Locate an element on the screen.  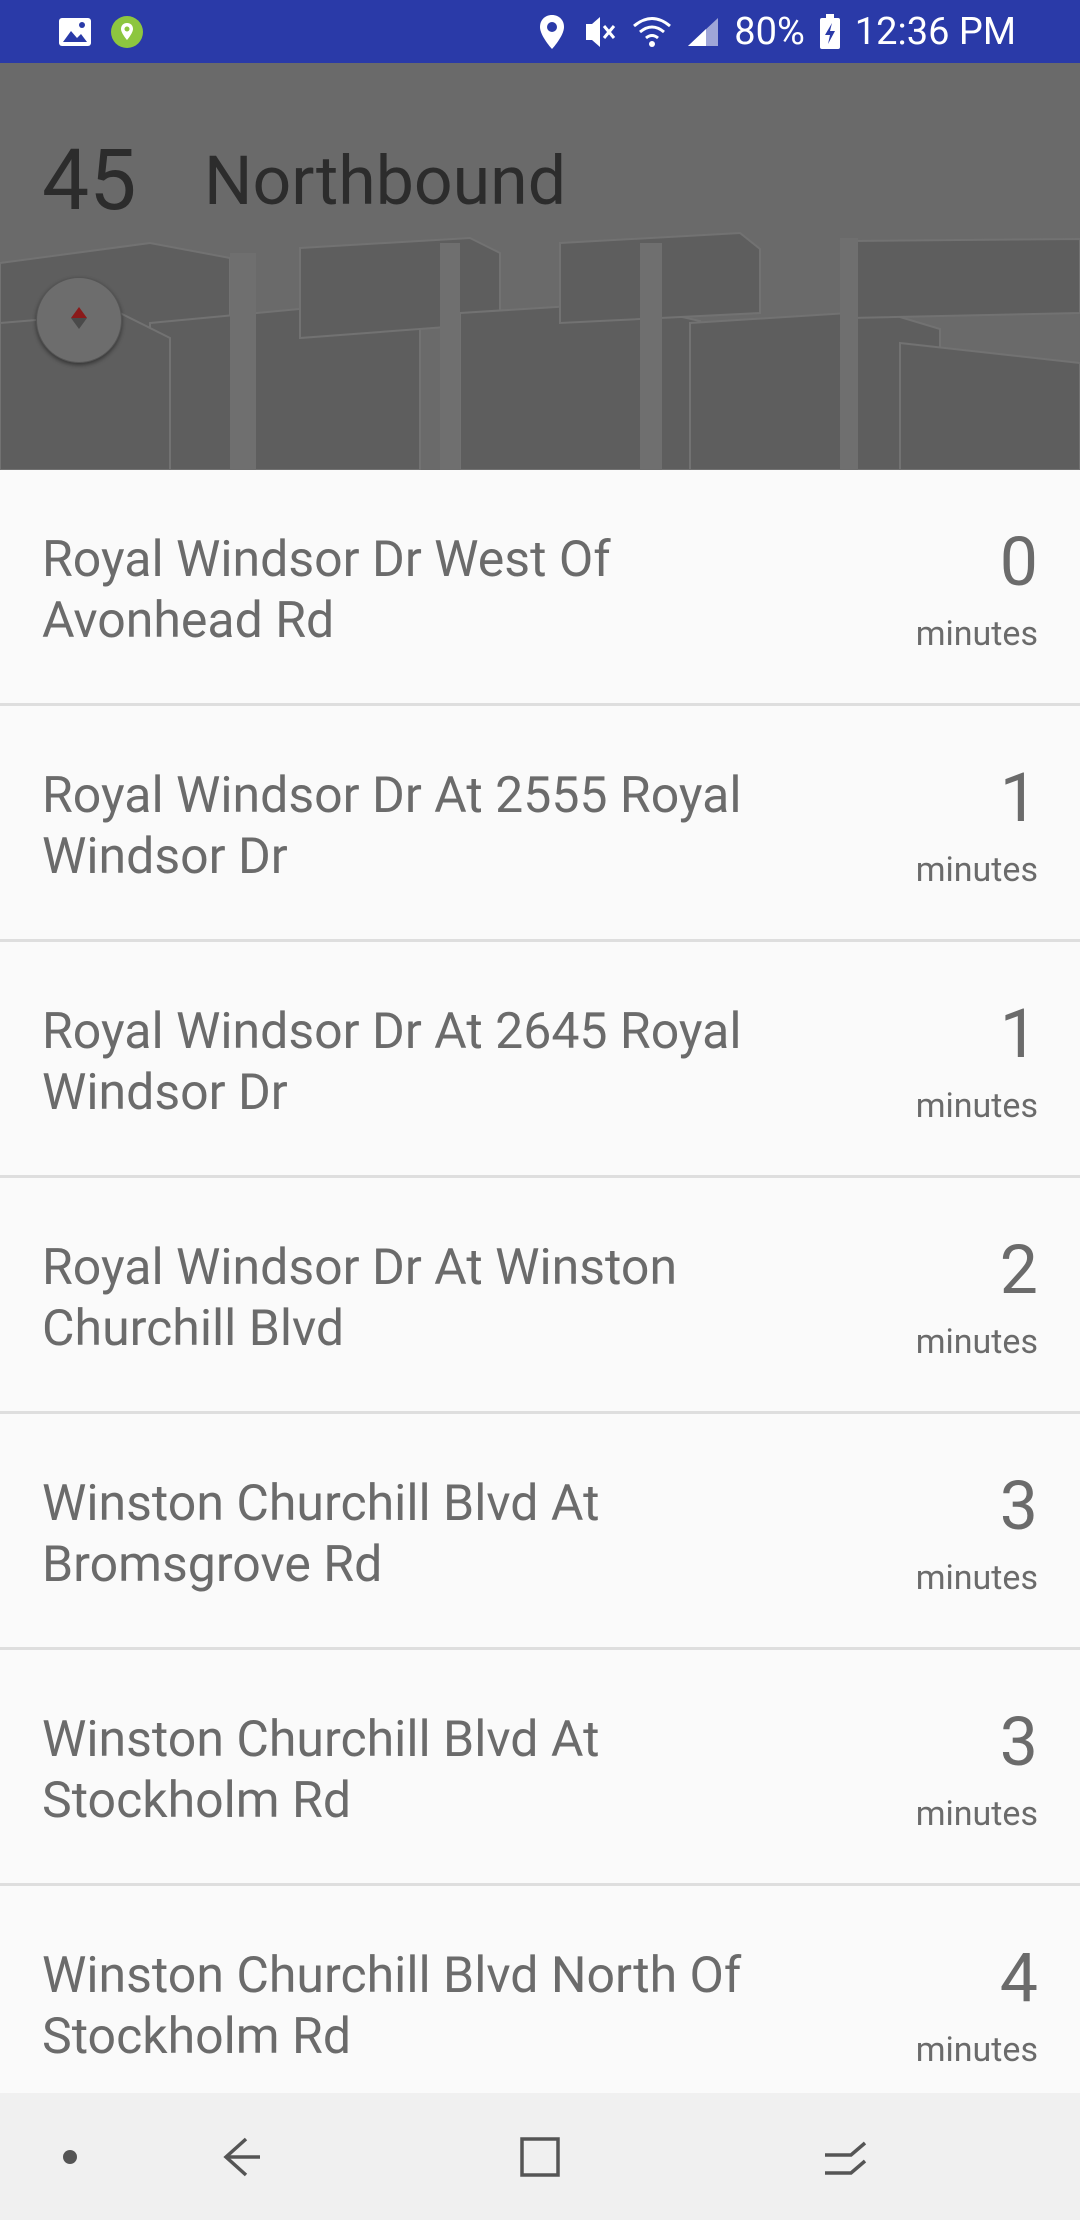
wifi-icon is located at coordinates (652, 32).